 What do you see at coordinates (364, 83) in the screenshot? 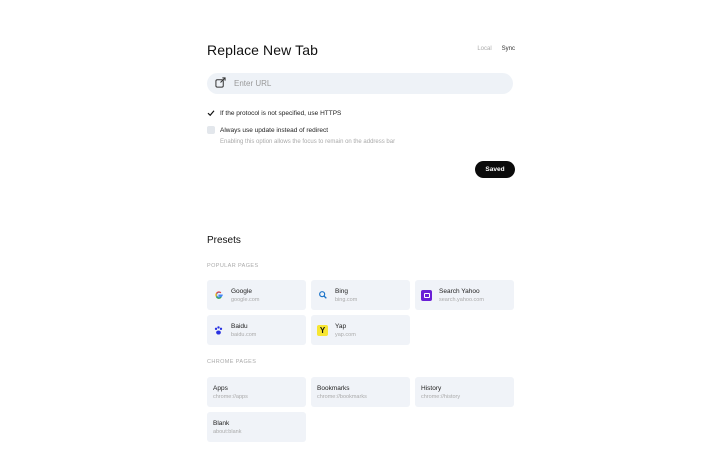
I see `url-input` at bounding box center [364, 83].